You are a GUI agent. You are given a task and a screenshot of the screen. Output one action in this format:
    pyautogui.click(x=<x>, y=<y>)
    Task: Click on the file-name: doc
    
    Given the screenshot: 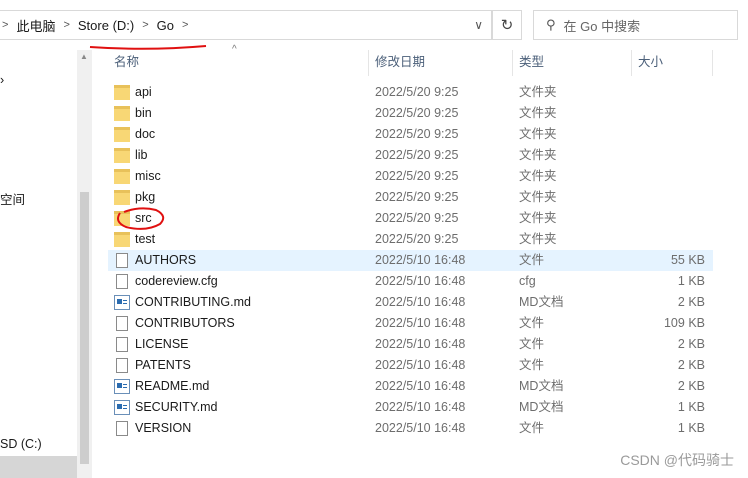 What is the action you would take?
    pyautogui.click(x=145, y=134)
    